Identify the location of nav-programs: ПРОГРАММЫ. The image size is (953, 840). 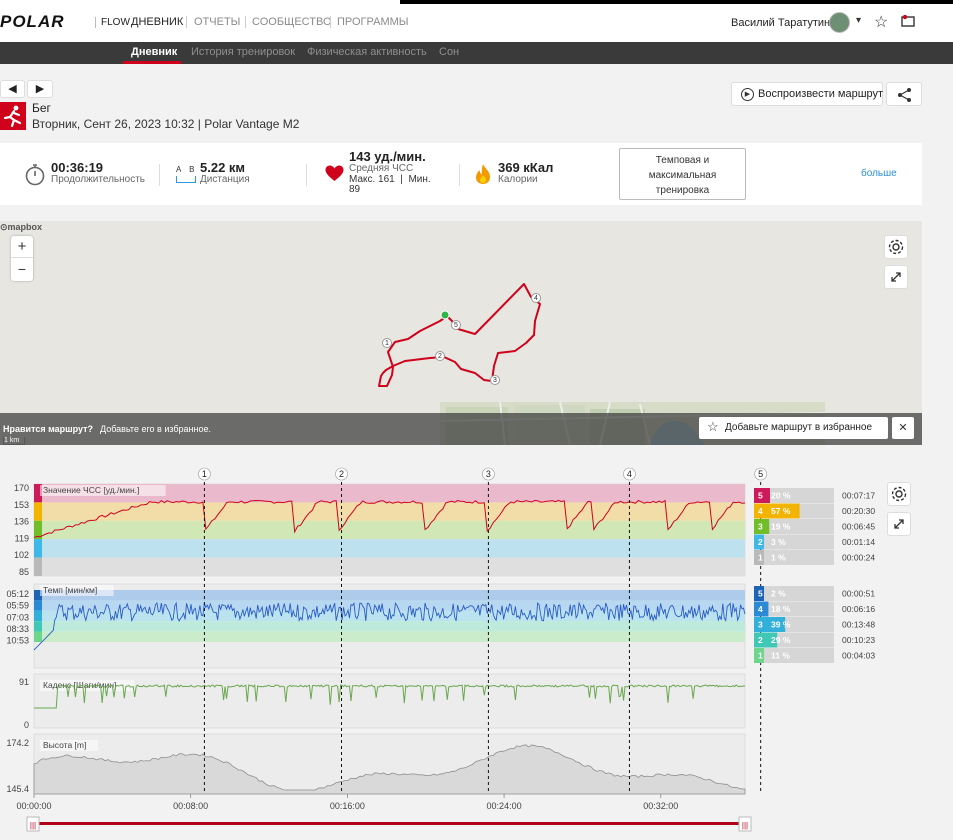
(373, 22).